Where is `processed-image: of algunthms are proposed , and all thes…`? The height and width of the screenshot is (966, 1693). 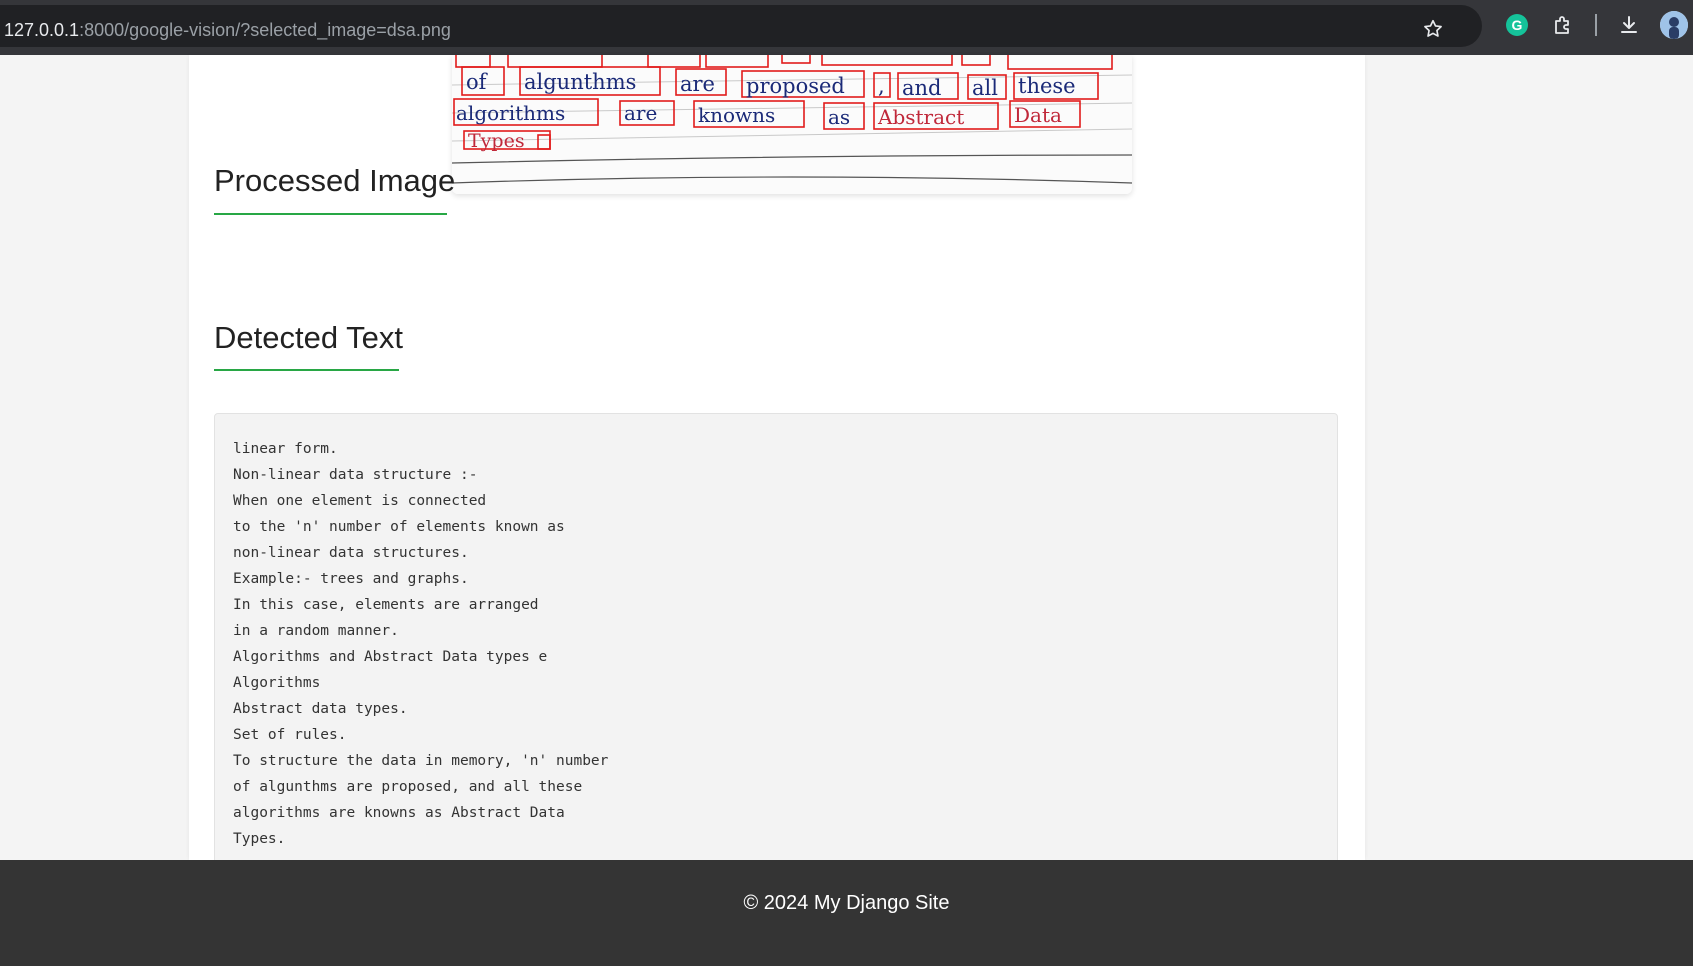
processed-image: of algunthms are proposed , and all thes… is located at coordinates (792, 124).